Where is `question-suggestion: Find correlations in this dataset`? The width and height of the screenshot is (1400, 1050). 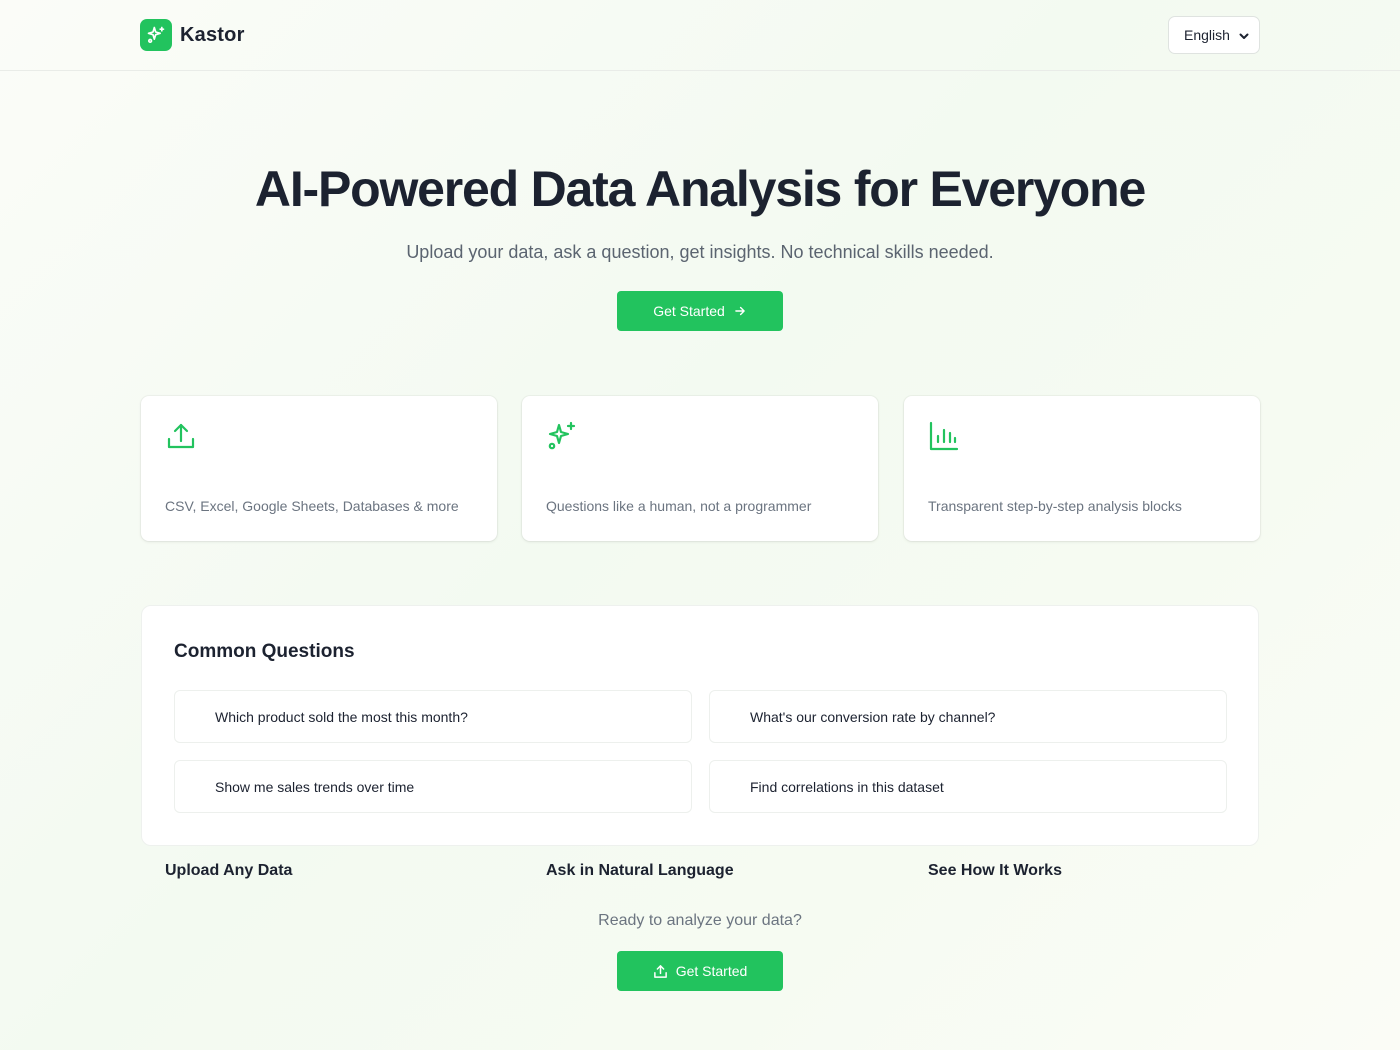
question-suggestion: Find correlations in this dataset is located at coordinates (968, 786).